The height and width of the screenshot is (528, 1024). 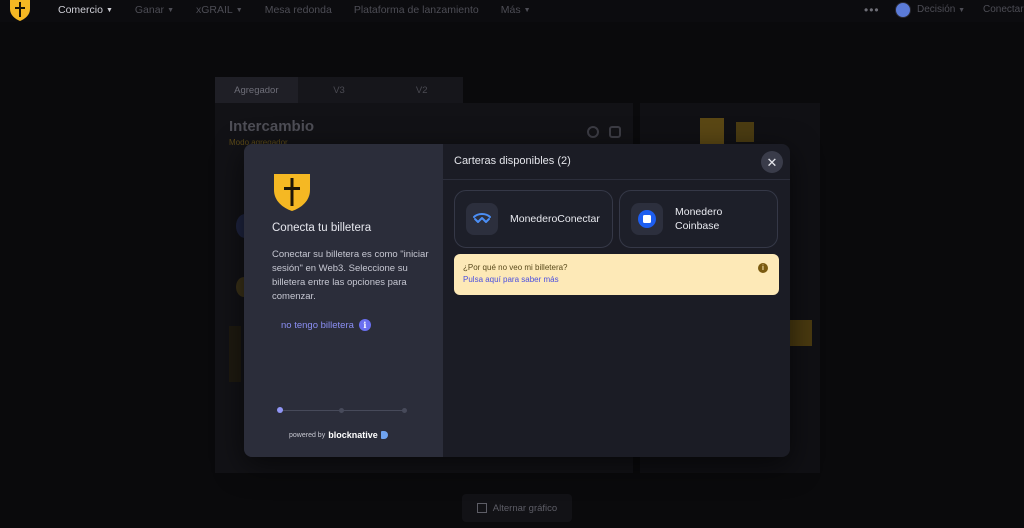 What do you see at coordinates (272, 126) in the screenshot?
I see `swap-title: Intercambio` at bounding box center [272, 126].